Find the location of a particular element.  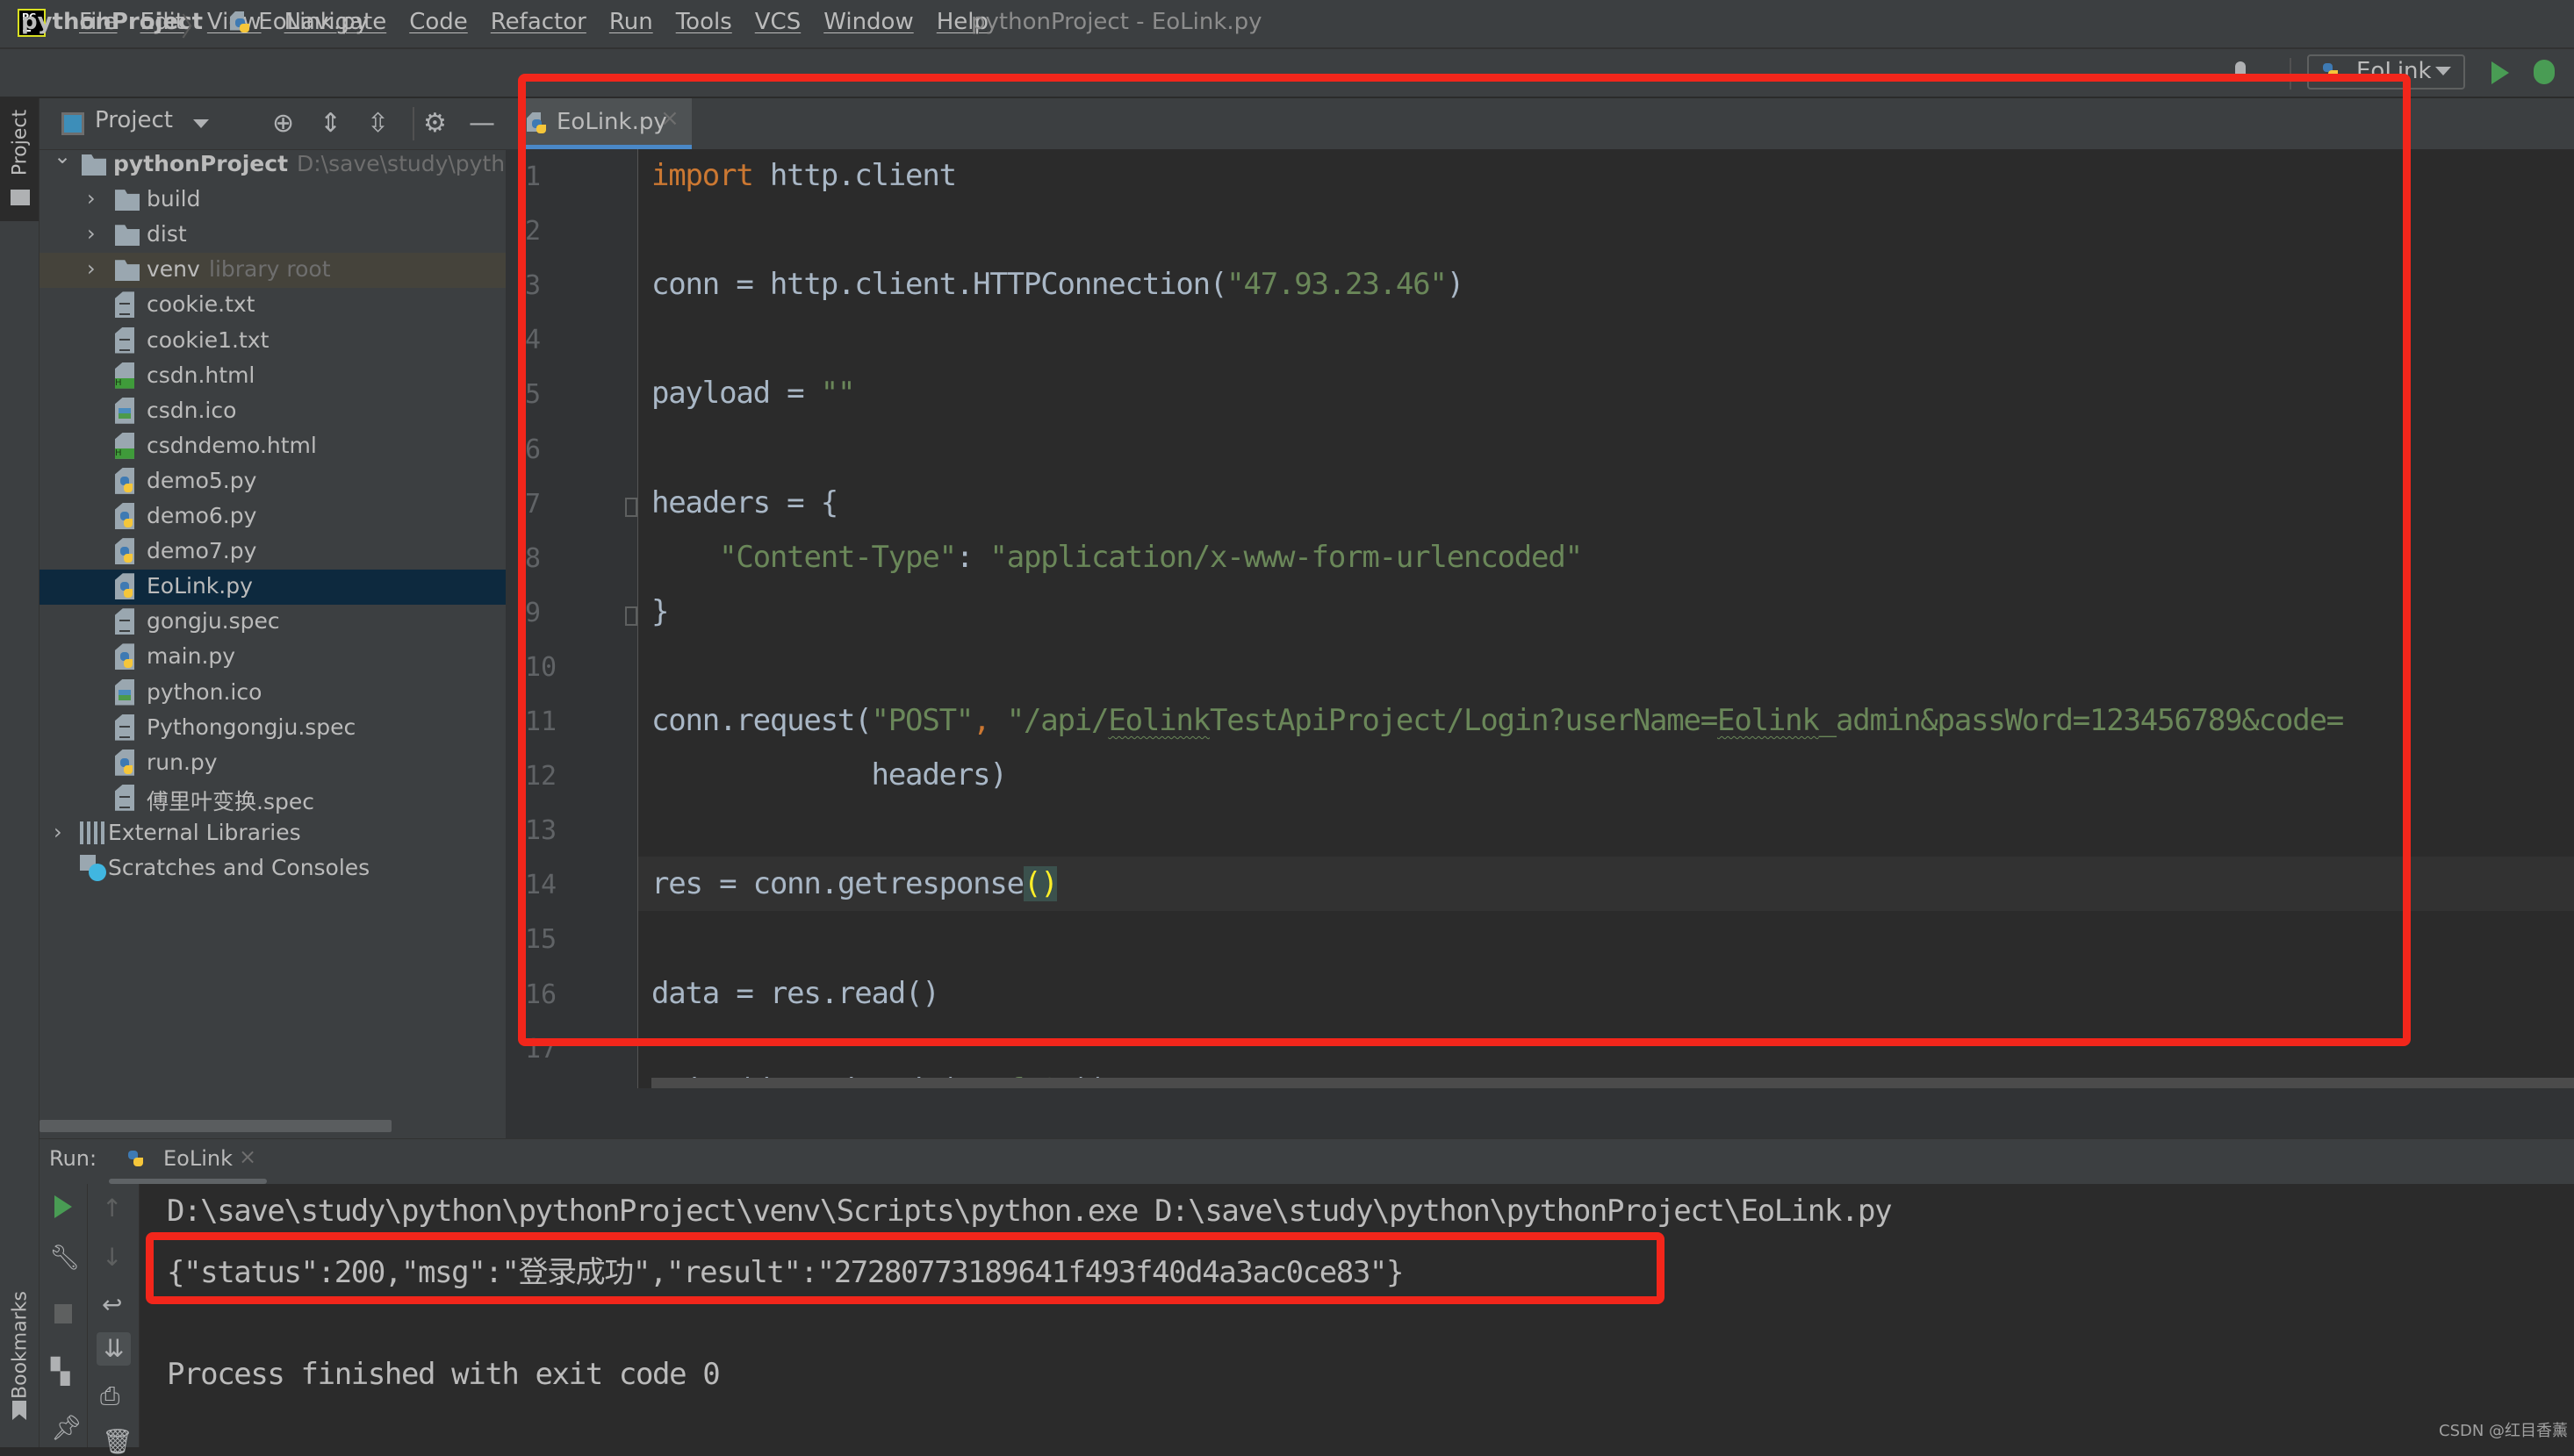

gear-icon: ⚙ is located at coordinates (435, 124).